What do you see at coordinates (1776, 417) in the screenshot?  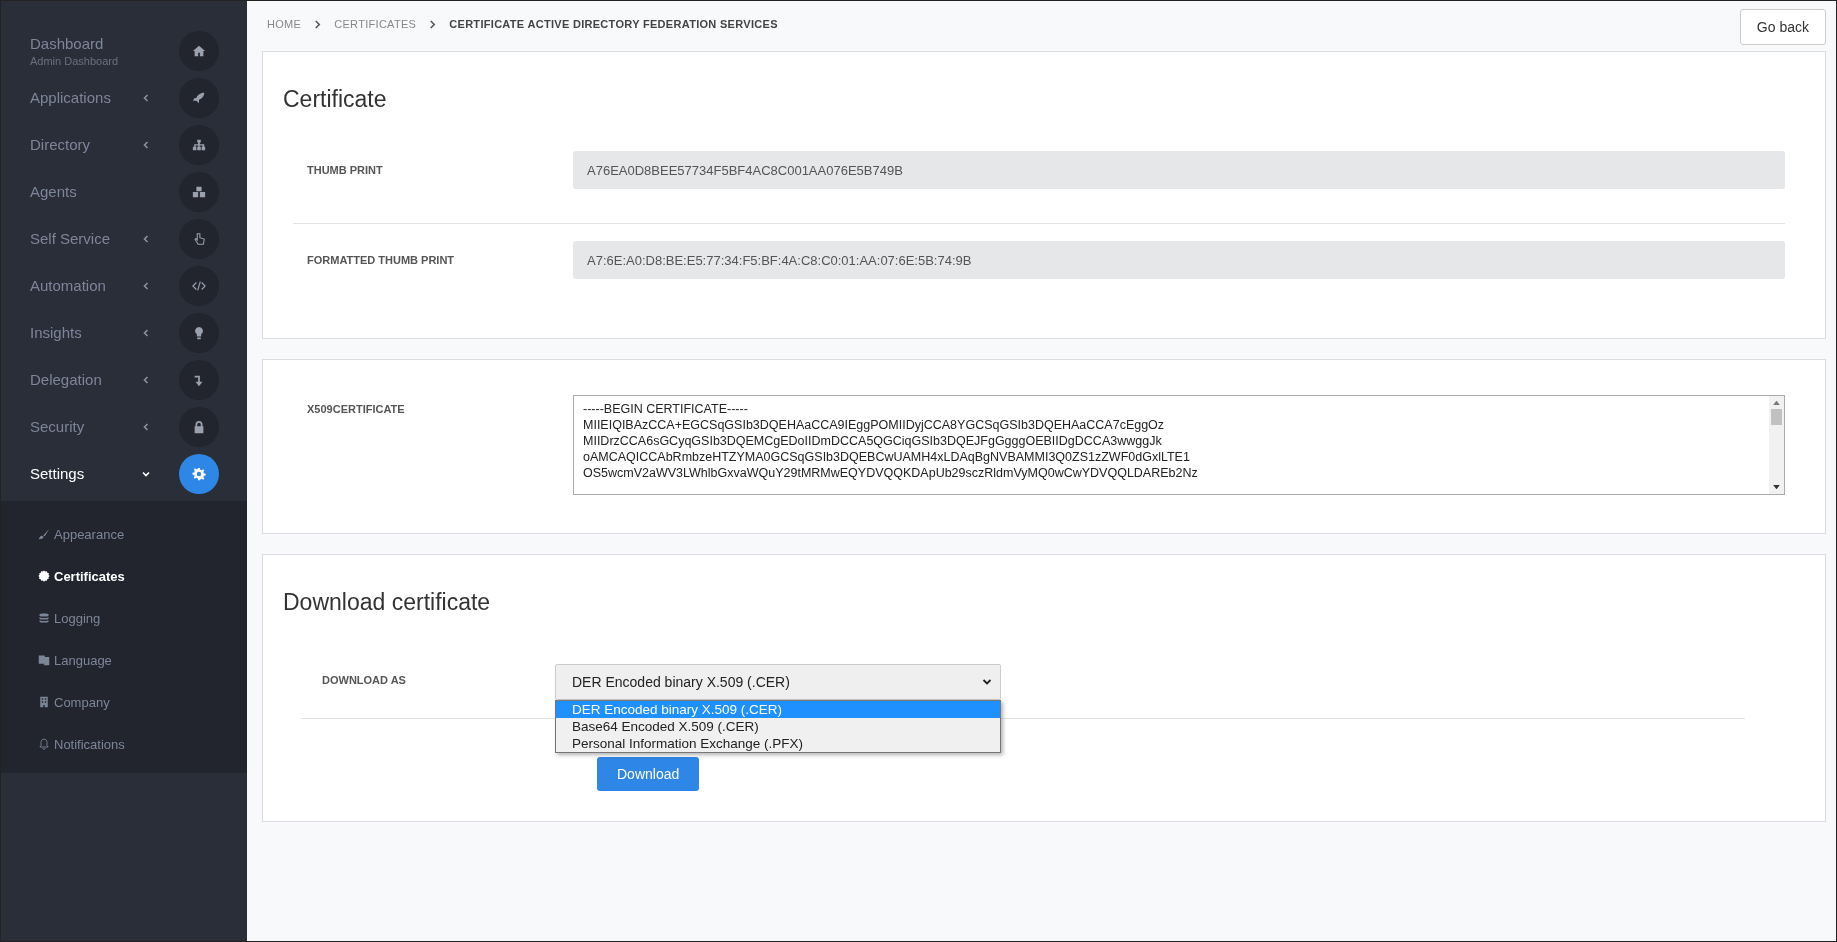 I see `scroll-thumb` at bounding box center [1776, 417].